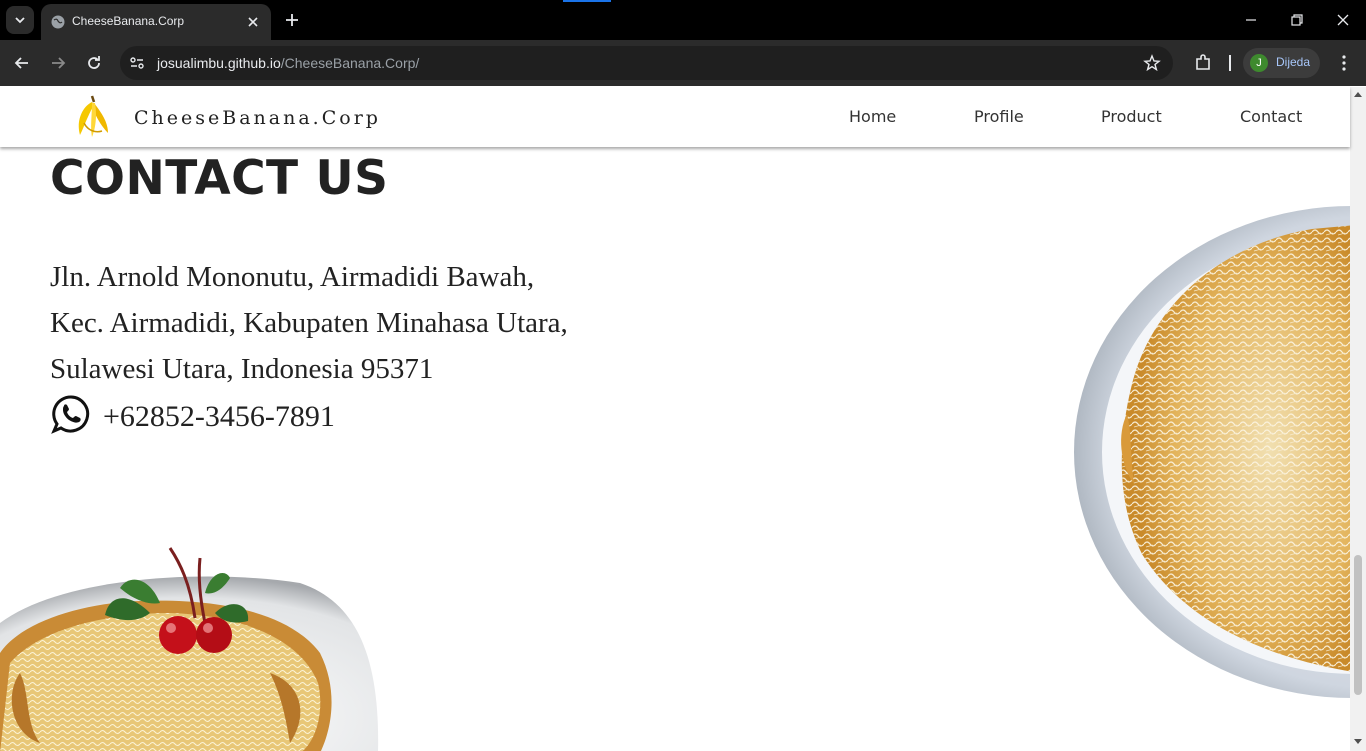 This screenshot has height=751, width=1366. Describe the element at coordinates (646, 63) in the screenshot. I see `address-bar: josualimbu.github.io/CheeseBanana.Corp/` at that location.